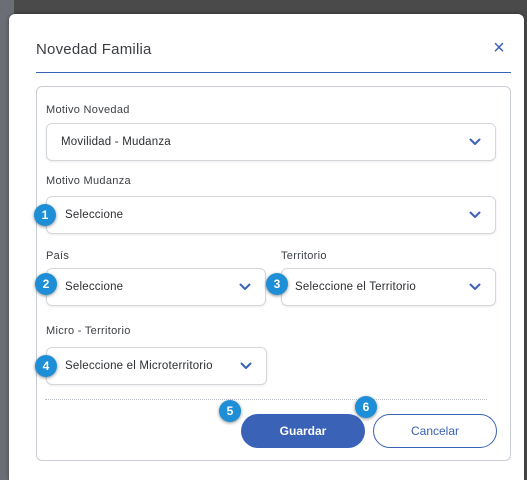 The width and height of the screenshot is (527, 480). Describe the element at coordinates (304, 256) in the screenshot. I see `territorio-label: Territorio` at that location.